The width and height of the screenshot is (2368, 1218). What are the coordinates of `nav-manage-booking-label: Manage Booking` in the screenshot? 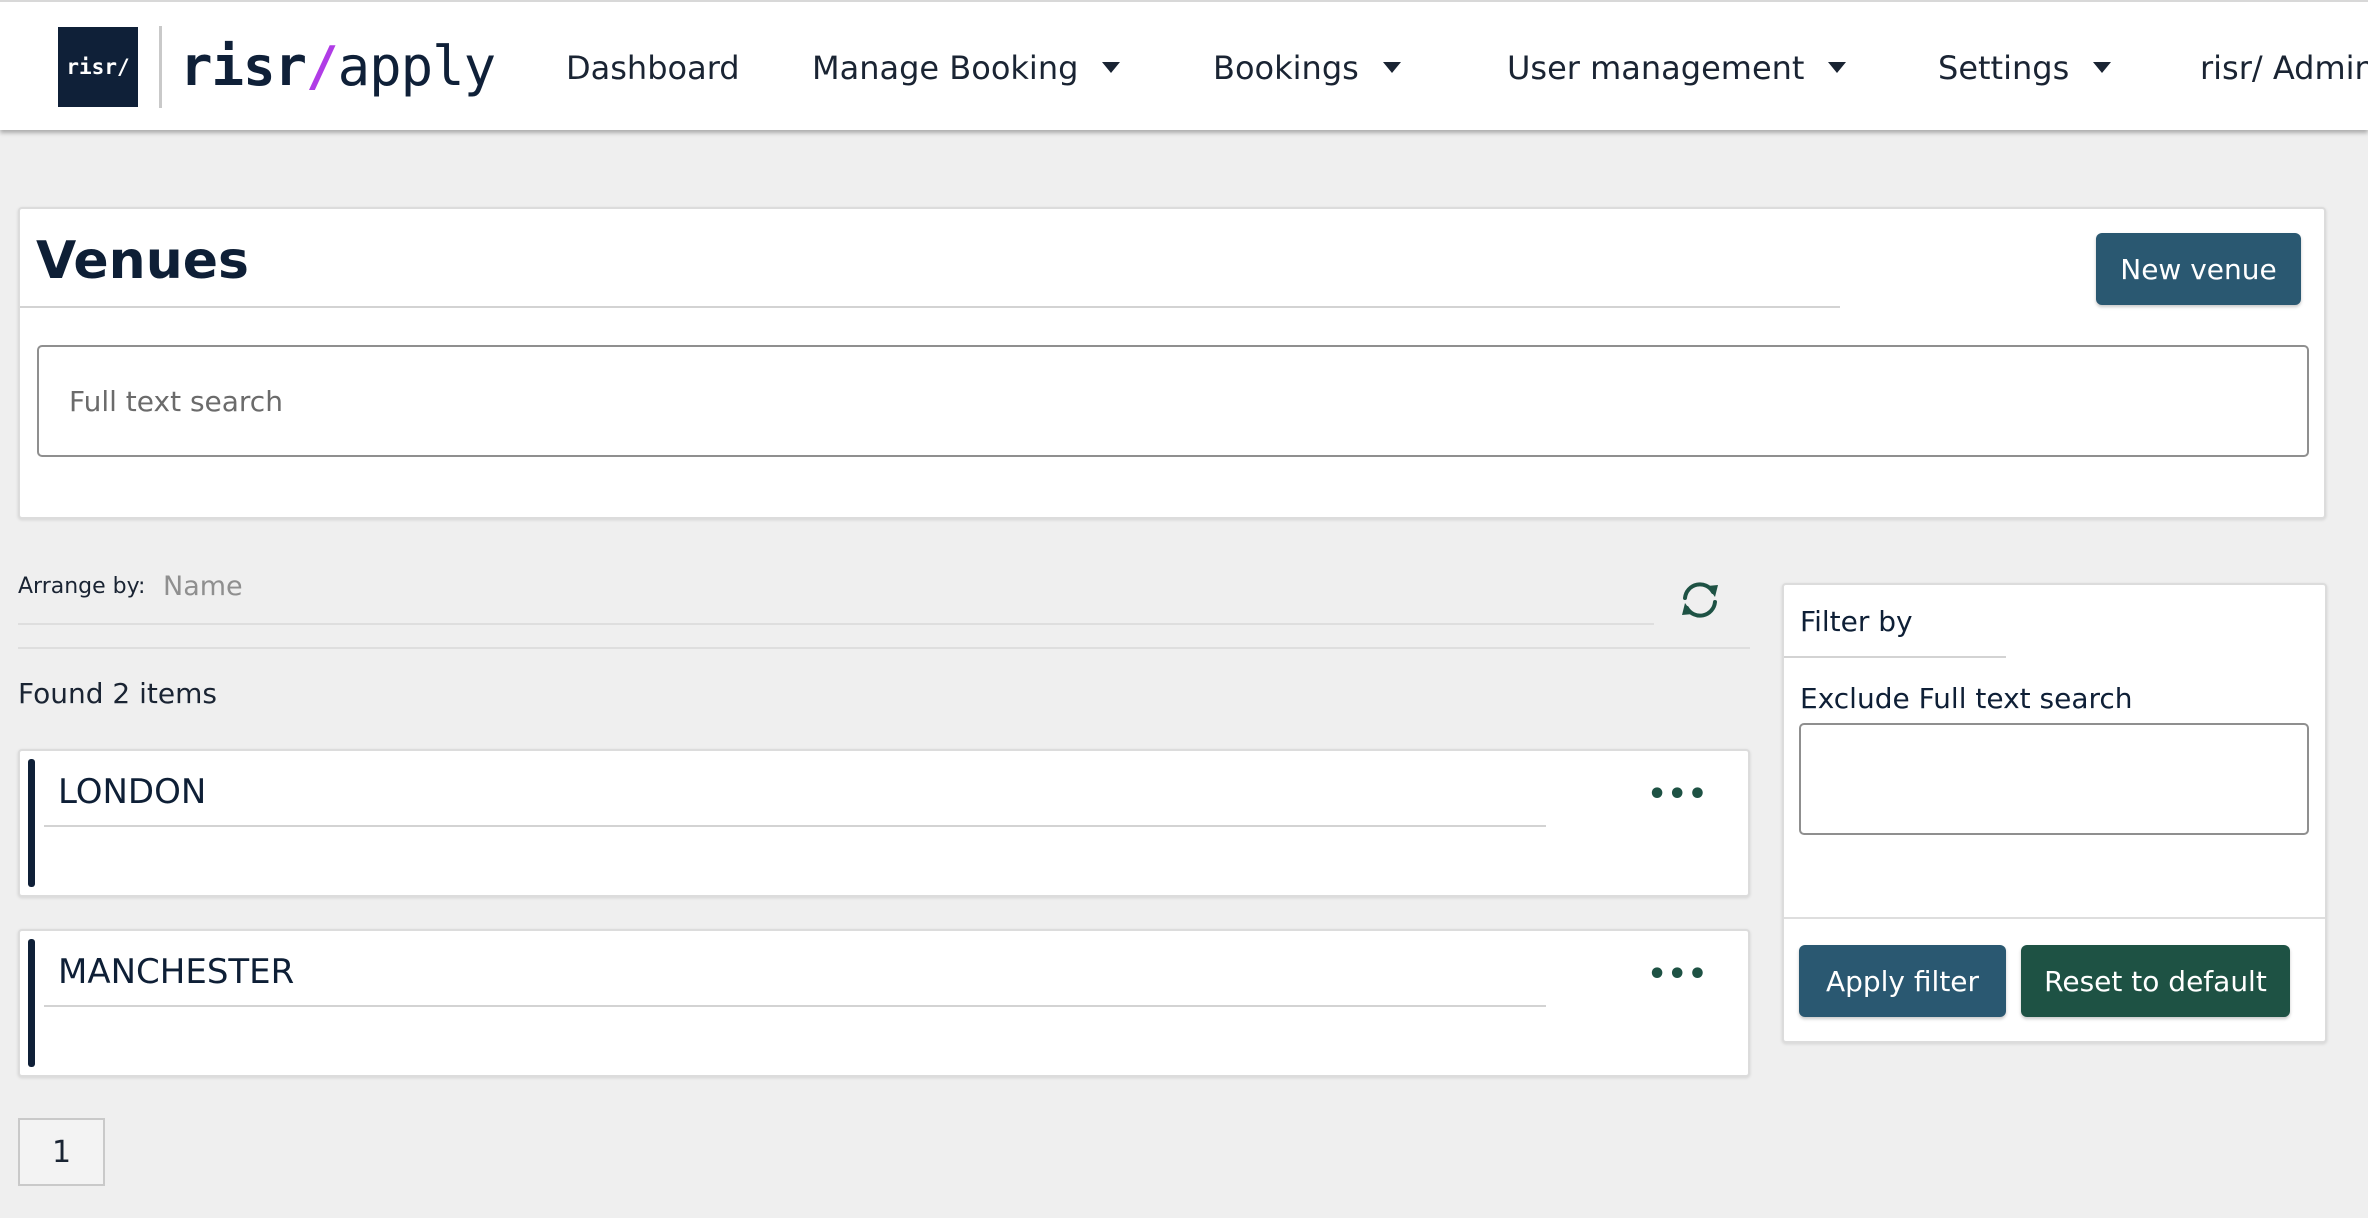 It's located at (945, 68).